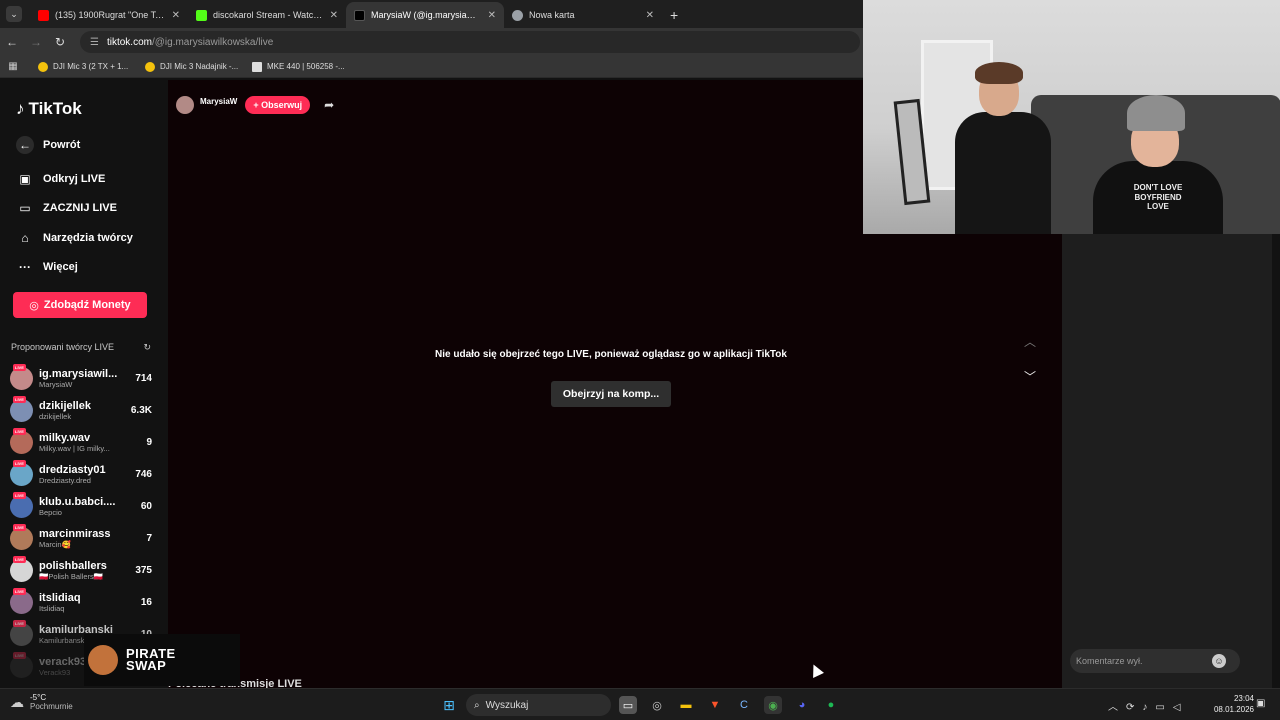 The width and height of the screenshot is (1280, 720). I want to click on spotify-icon: ●, so click(831, 705).